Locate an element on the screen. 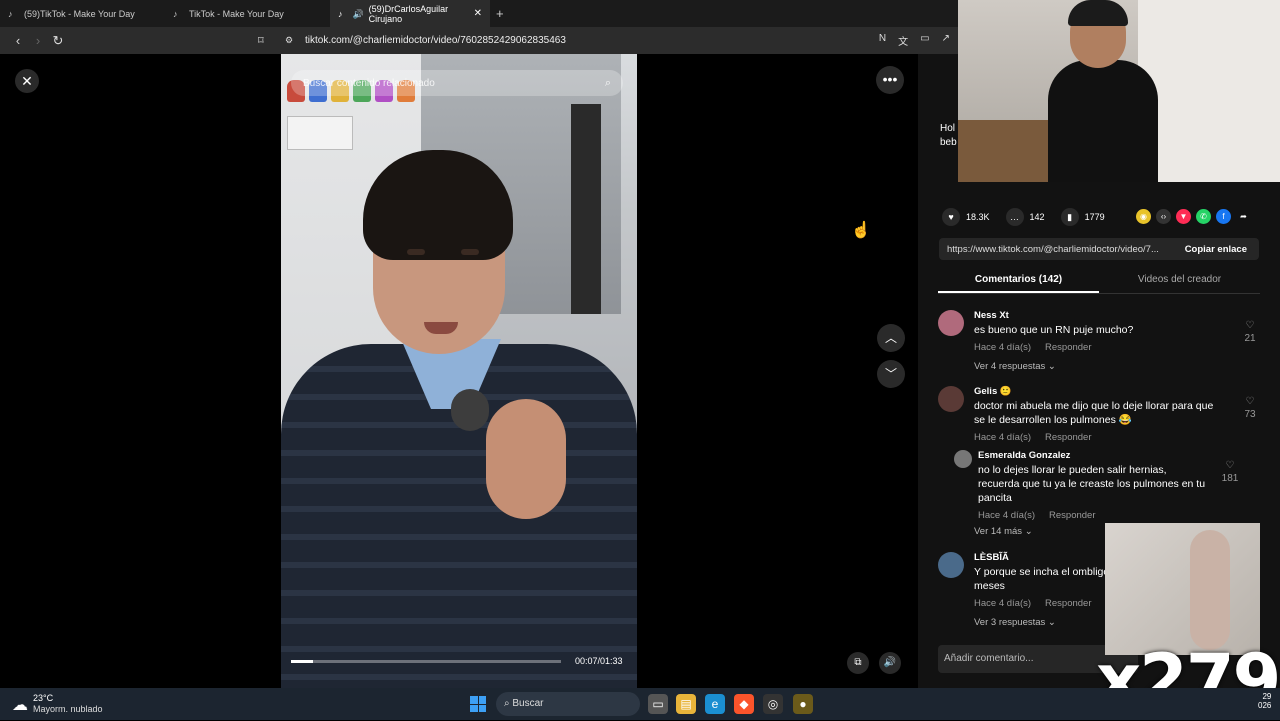  close-tab-icon: ✕ is located at coordinates (478, 13).